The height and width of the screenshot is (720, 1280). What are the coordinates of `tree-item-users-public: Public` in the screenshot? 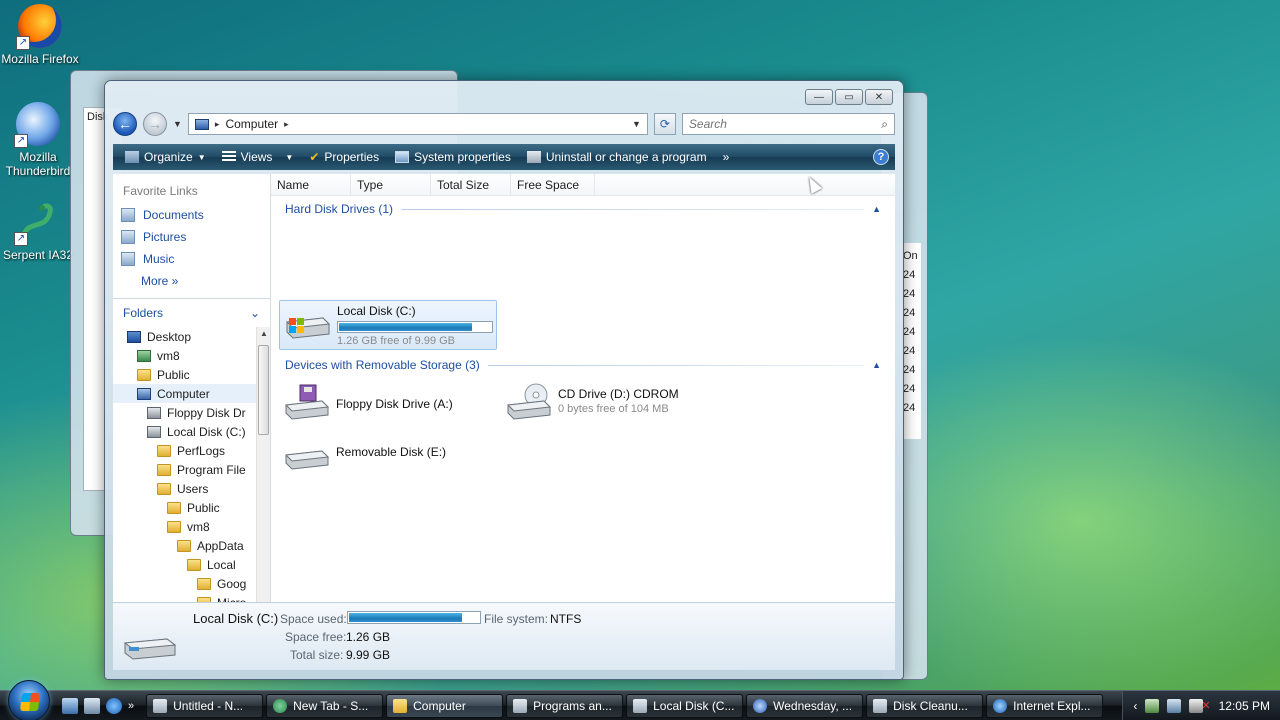 It's located at (191, 507).